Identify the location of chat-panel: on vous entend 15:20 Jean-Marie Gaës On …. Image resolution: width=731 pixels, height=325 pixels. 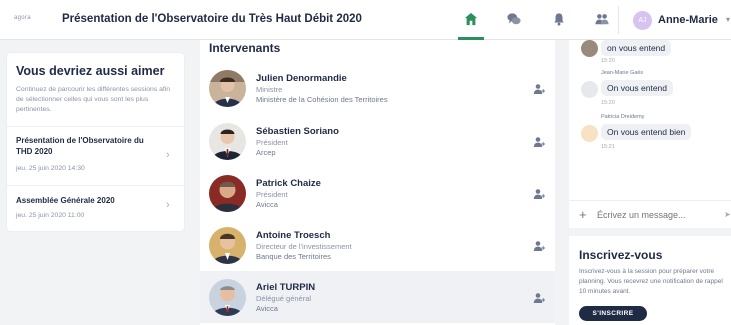
(650, 134).